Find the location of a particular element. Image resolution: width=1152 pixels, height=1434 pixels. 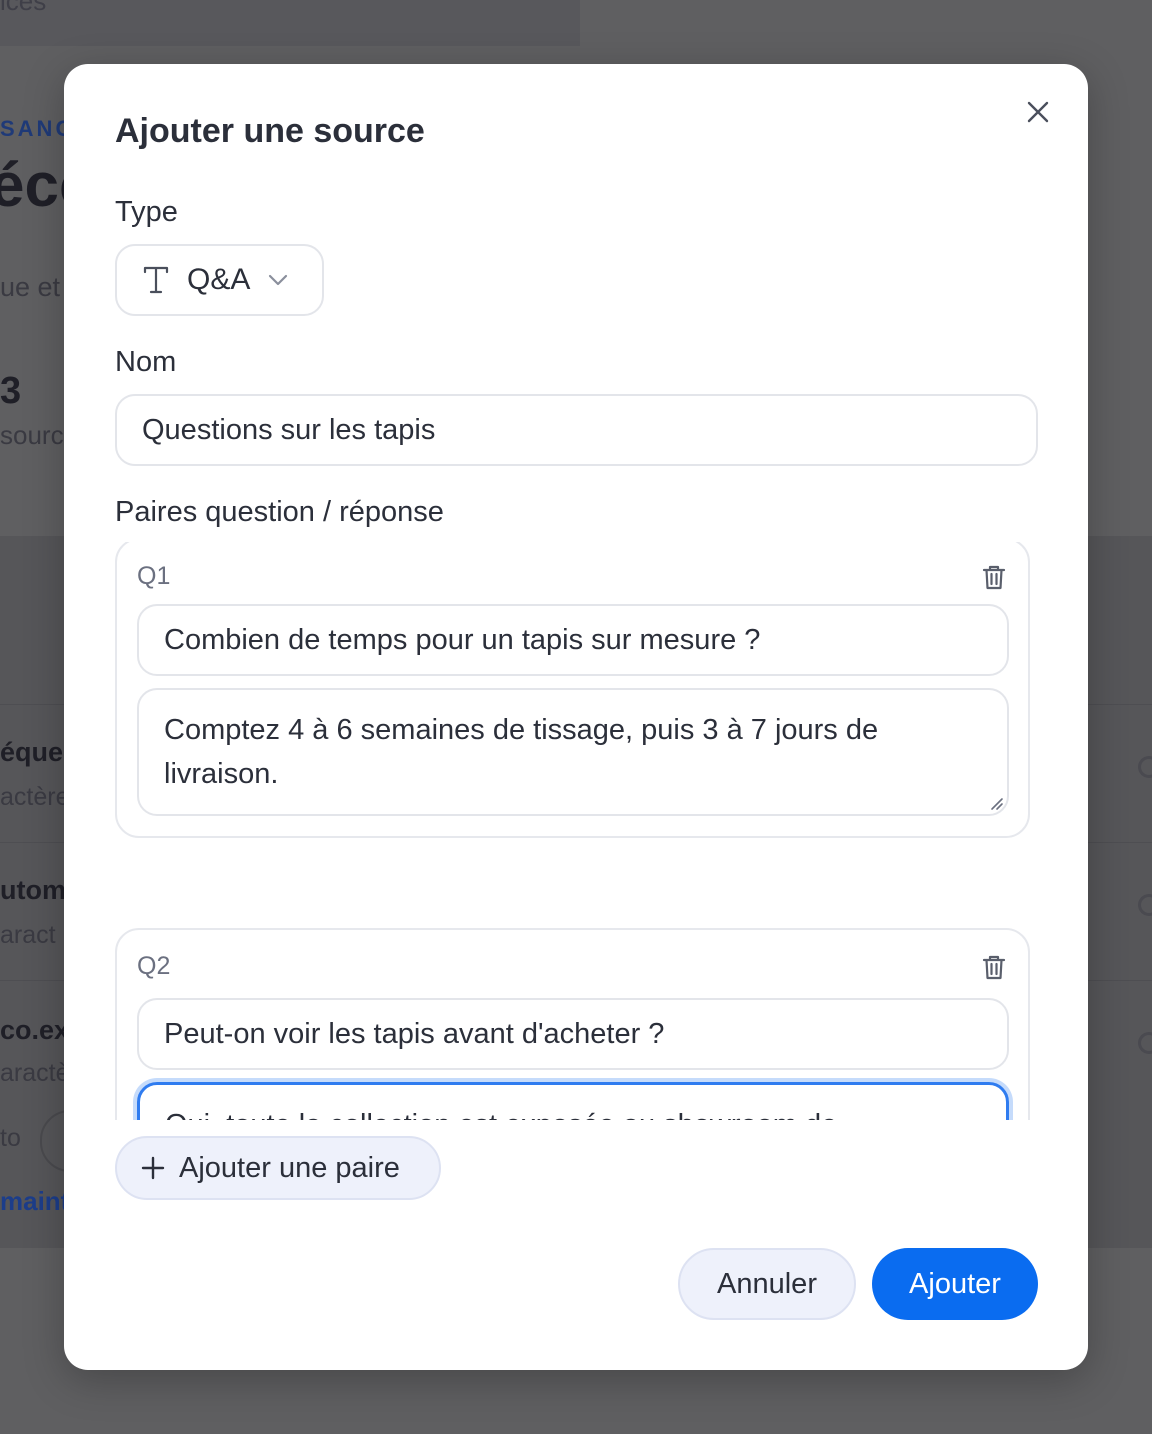

background-row-subtitle: actère is located at coordinates (35, 797).